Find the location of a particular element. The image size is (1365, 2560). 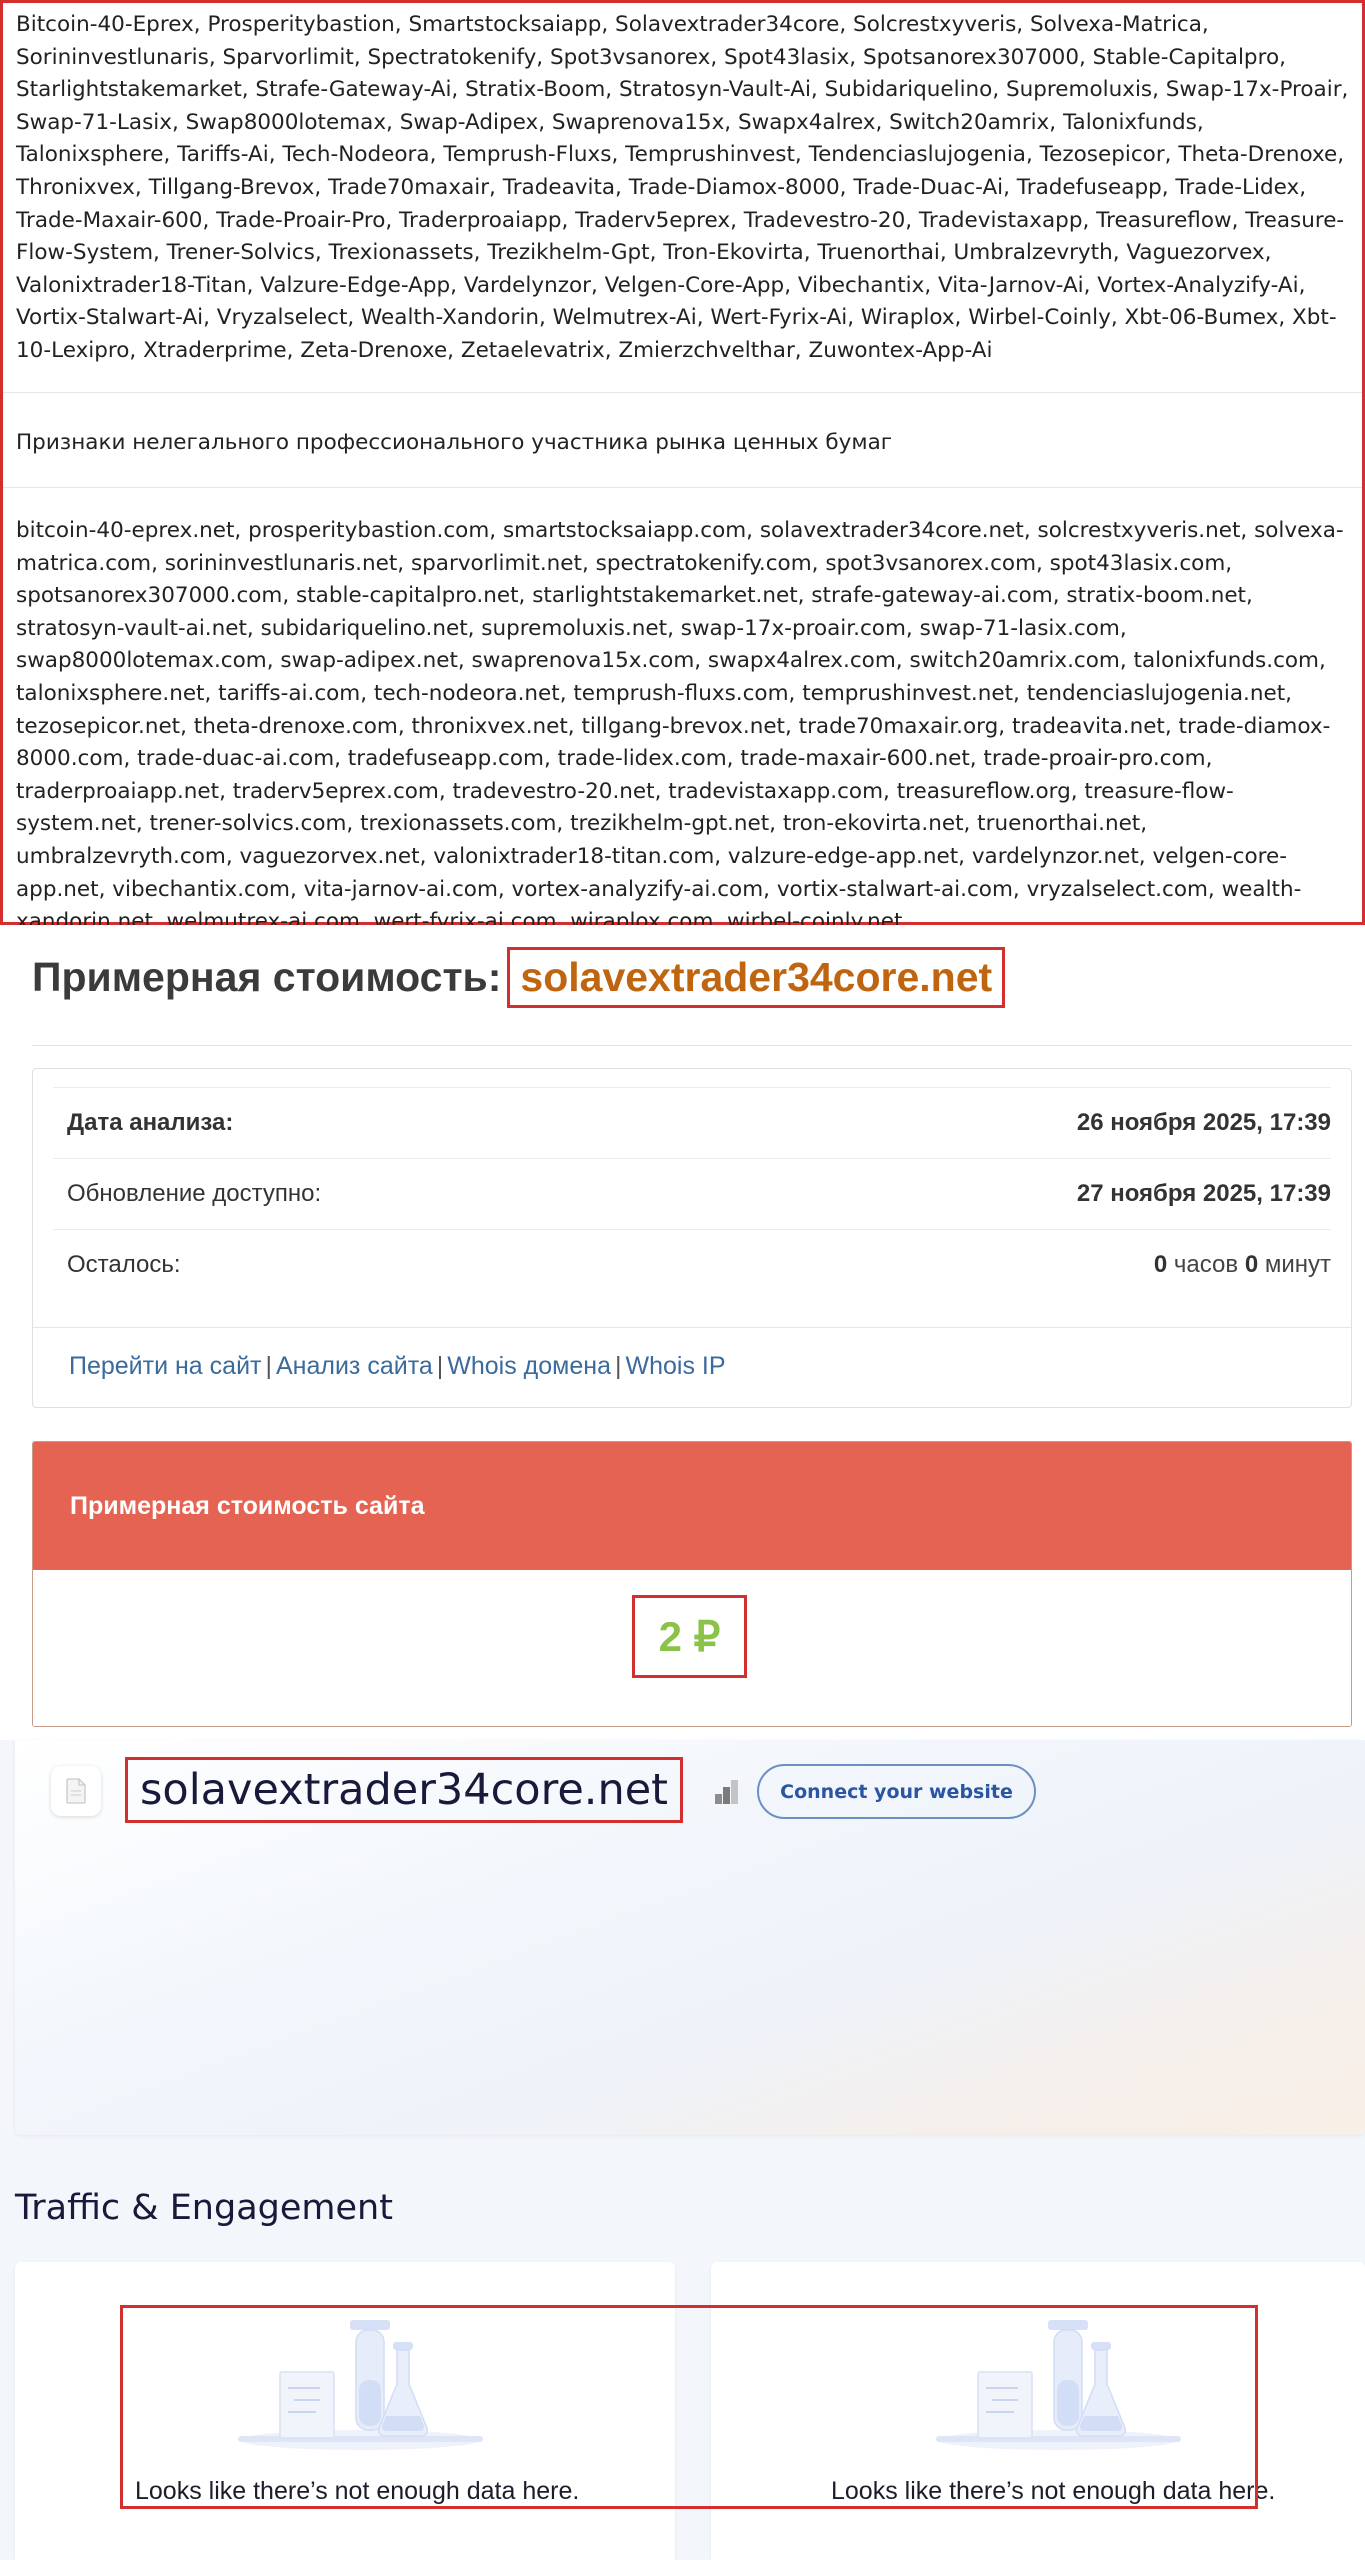

estimate-header: Примерная стоимость сайта is located at coordinates (692, 1506).